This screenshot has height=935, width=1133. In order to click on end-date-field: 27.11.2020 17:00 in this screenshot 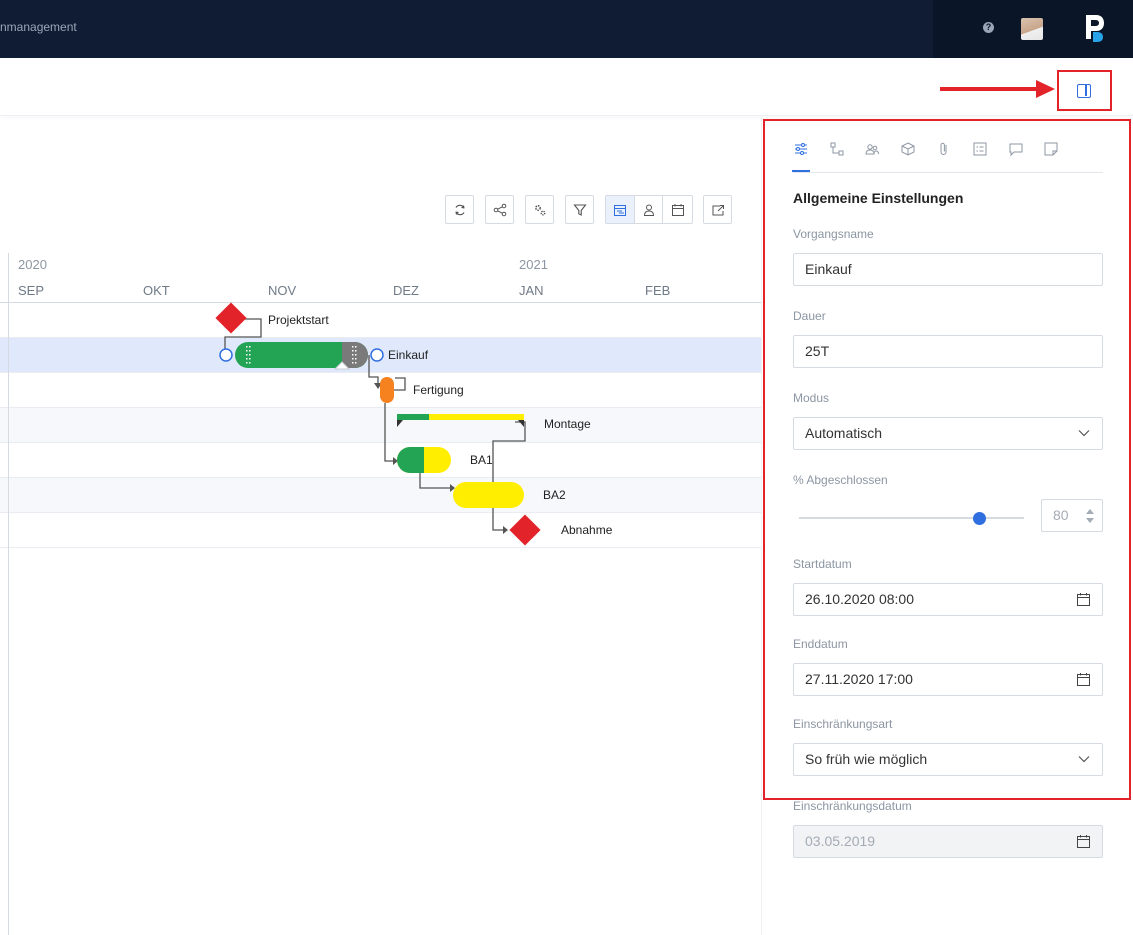, I will do `click(948, 679)`.